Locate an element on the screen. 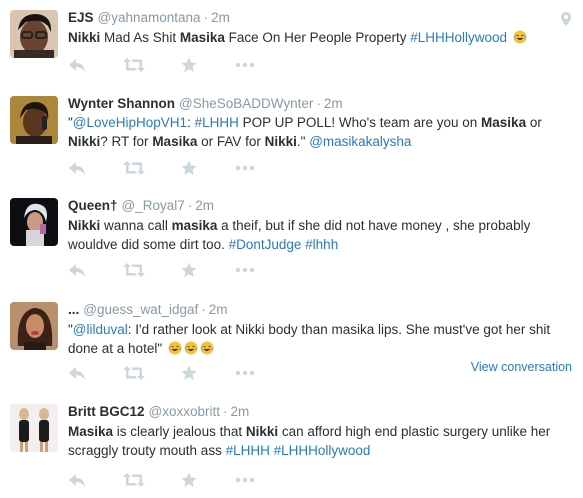 The width and height of the screenshot is (583, 498). display-name: EJS is located at coordinates (81, 17).